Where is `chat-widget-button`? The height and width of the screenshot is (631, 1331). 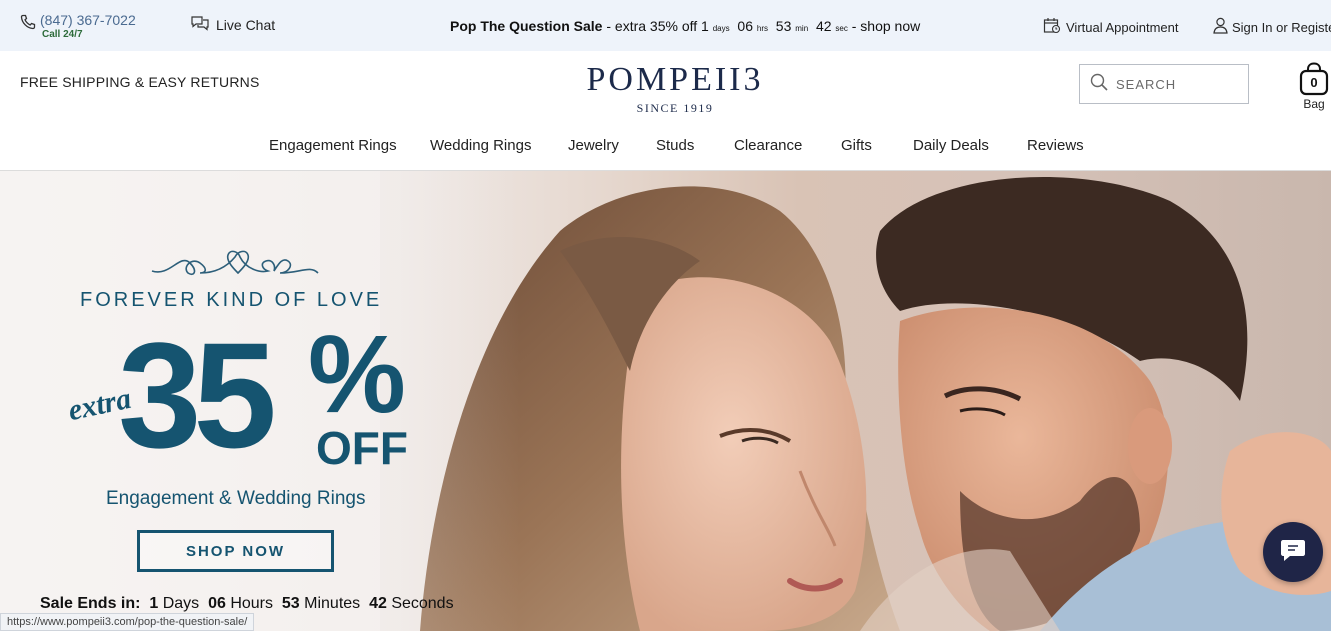 chat-widget-button is located at coordinates (1293, 552).